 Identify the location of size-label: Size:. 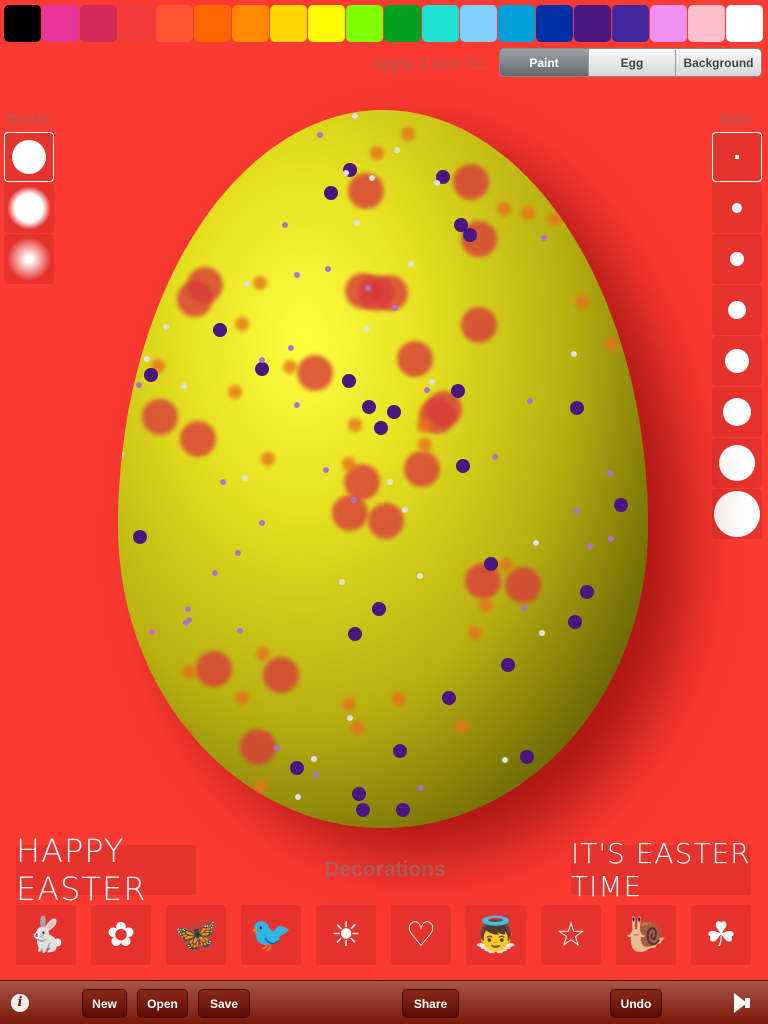
(737, 119).